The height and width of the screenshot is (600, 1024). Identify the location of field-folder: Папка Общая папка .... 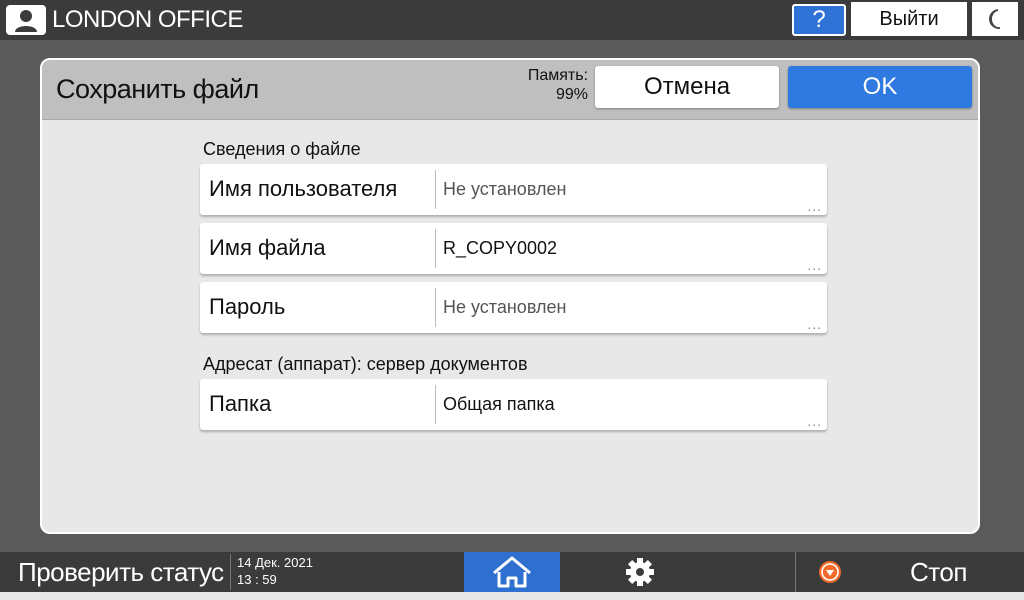
(513, 404).